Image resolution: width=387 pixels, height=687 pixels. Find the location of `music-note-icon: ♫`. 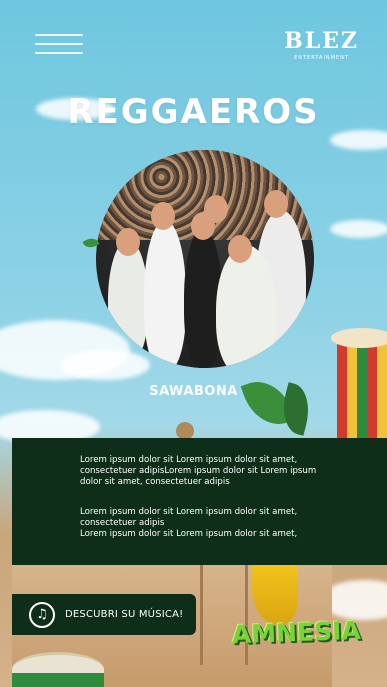

music-note-icon: ♫ is located at coordinates (42, 614).